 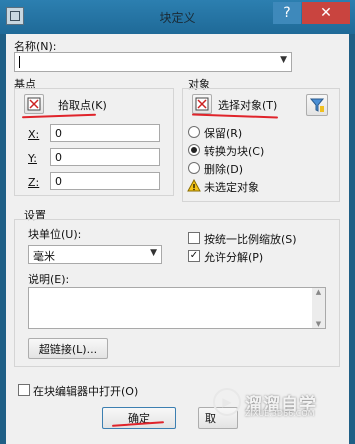 What do you see at coordinates (326, 13) in the screenshot?
I see `close-button: ✕` at bounding box center [326, 13].